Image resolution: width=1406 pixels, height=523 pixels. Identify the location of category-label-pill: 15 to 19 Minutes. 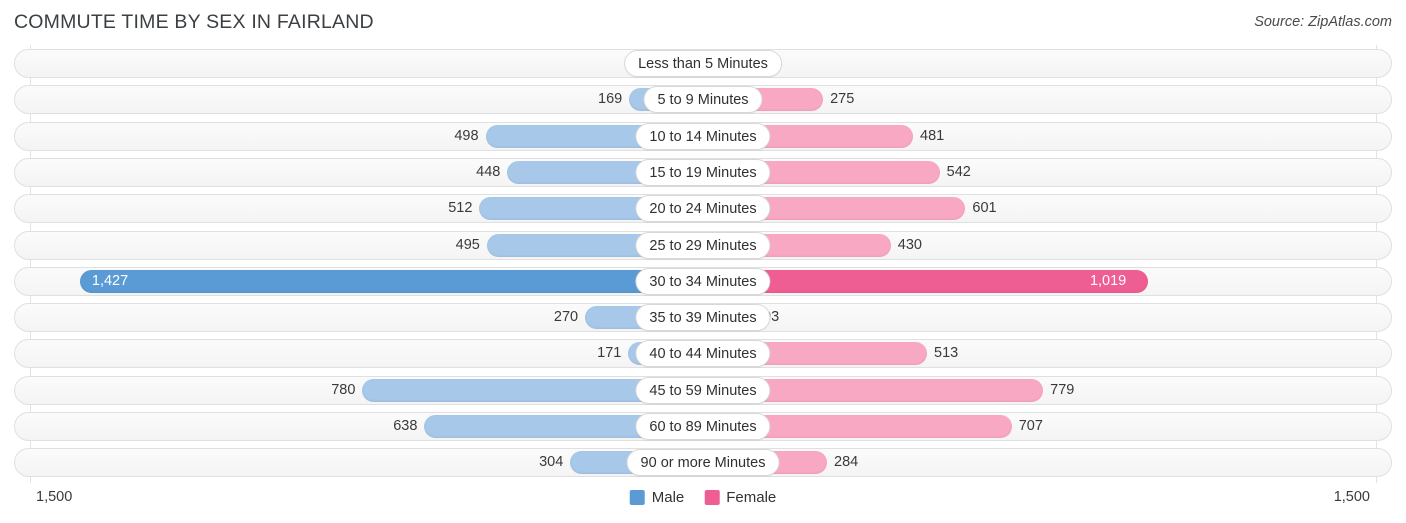
(703, 172).